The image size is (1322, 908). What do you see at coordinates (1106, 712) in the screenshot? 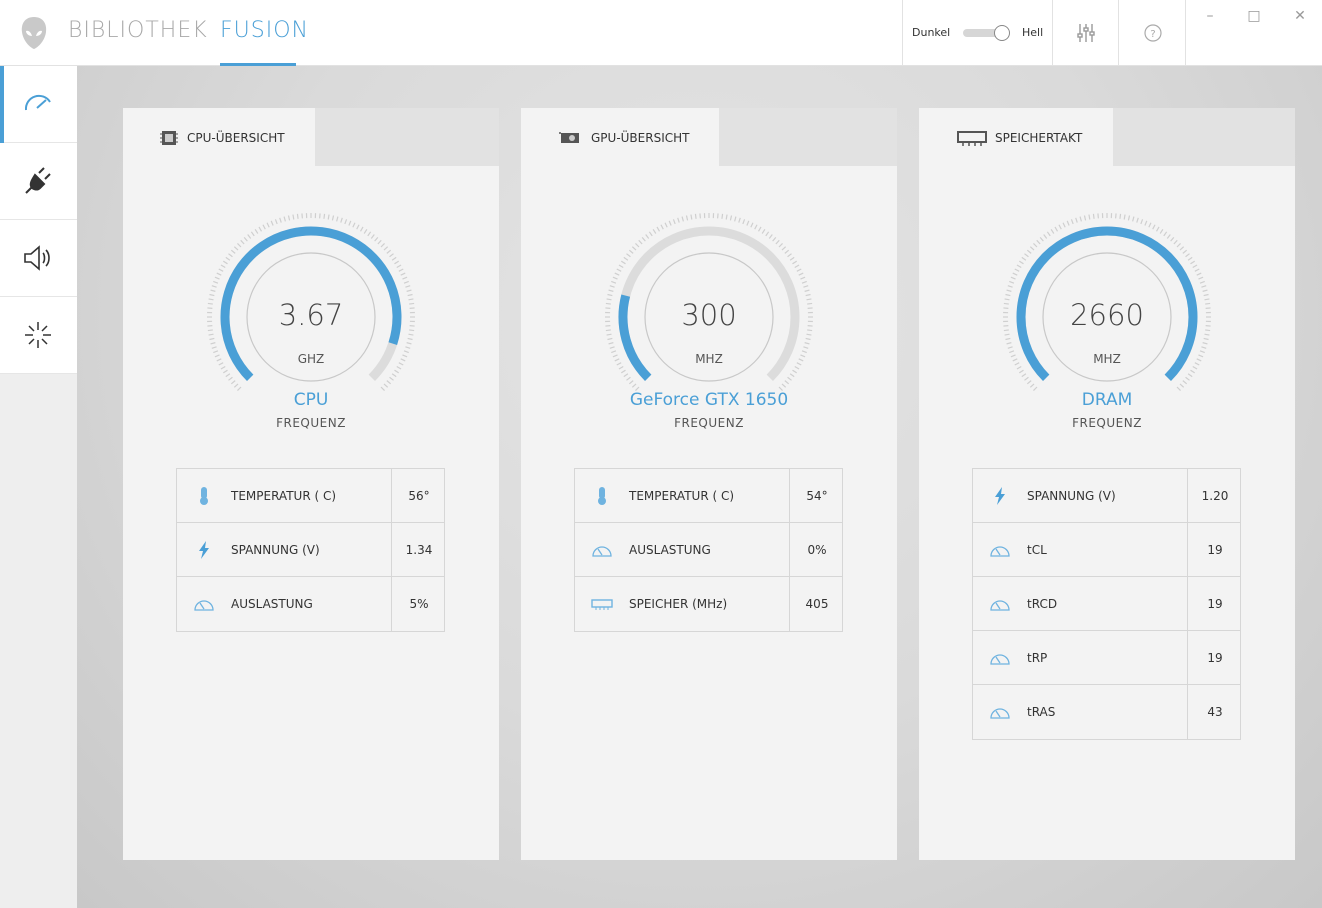
I see `table-row: tRAS 43` at bounding box center [1106, 712].